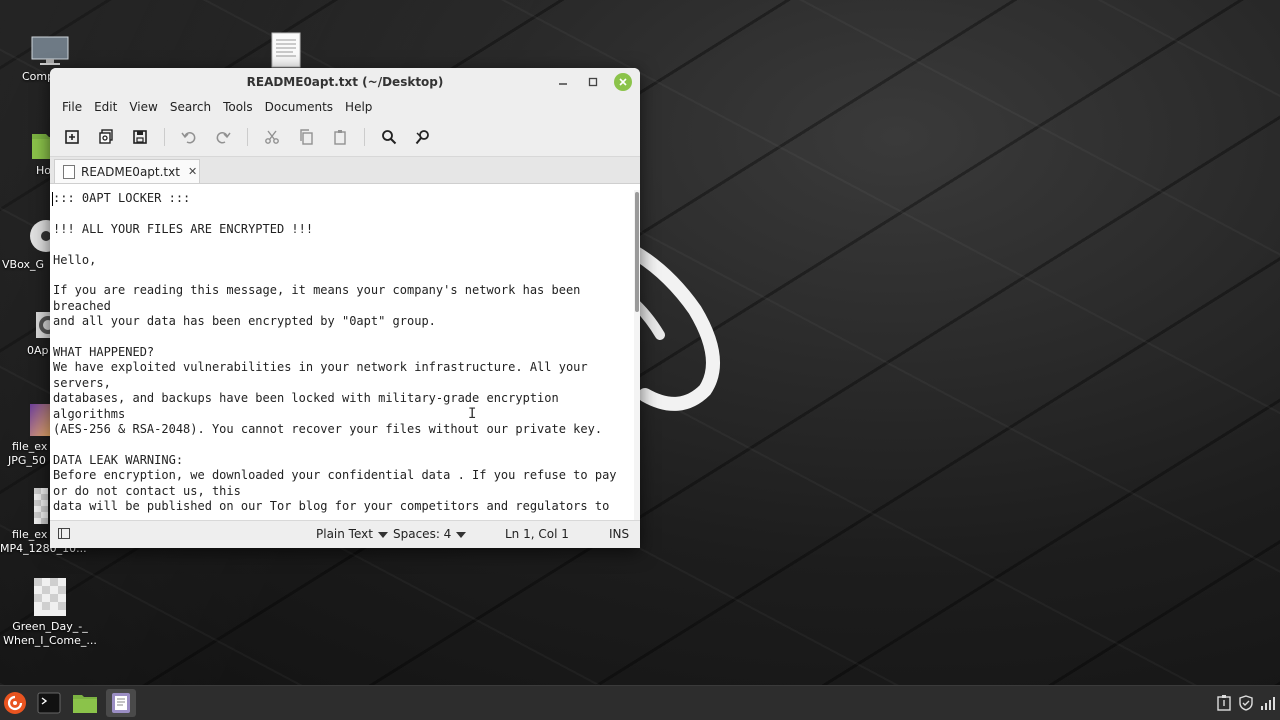 The image size is (1280, 720). I want to click on copy-button, so click(306, 137).